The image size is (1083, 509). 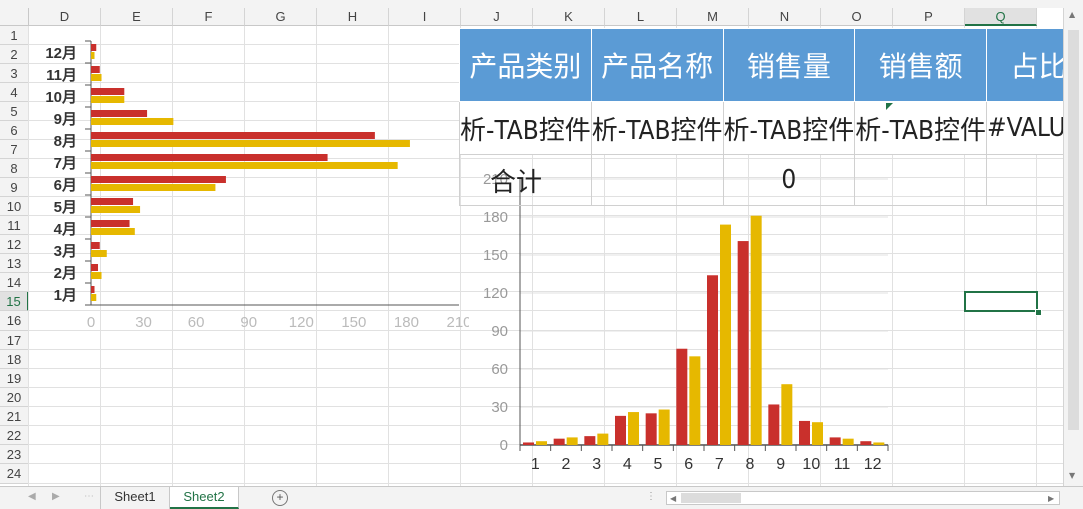 I want to click on column-header-J: J, so click(x=497, y=17).